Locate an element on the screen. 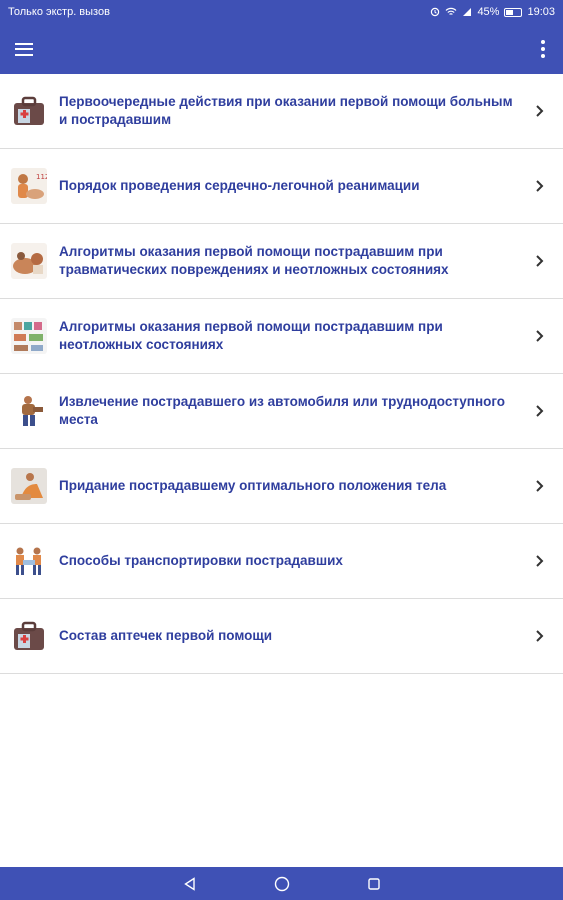 This screenshot has height=900, width=563. app-bar is located at coordinates (281, 49).